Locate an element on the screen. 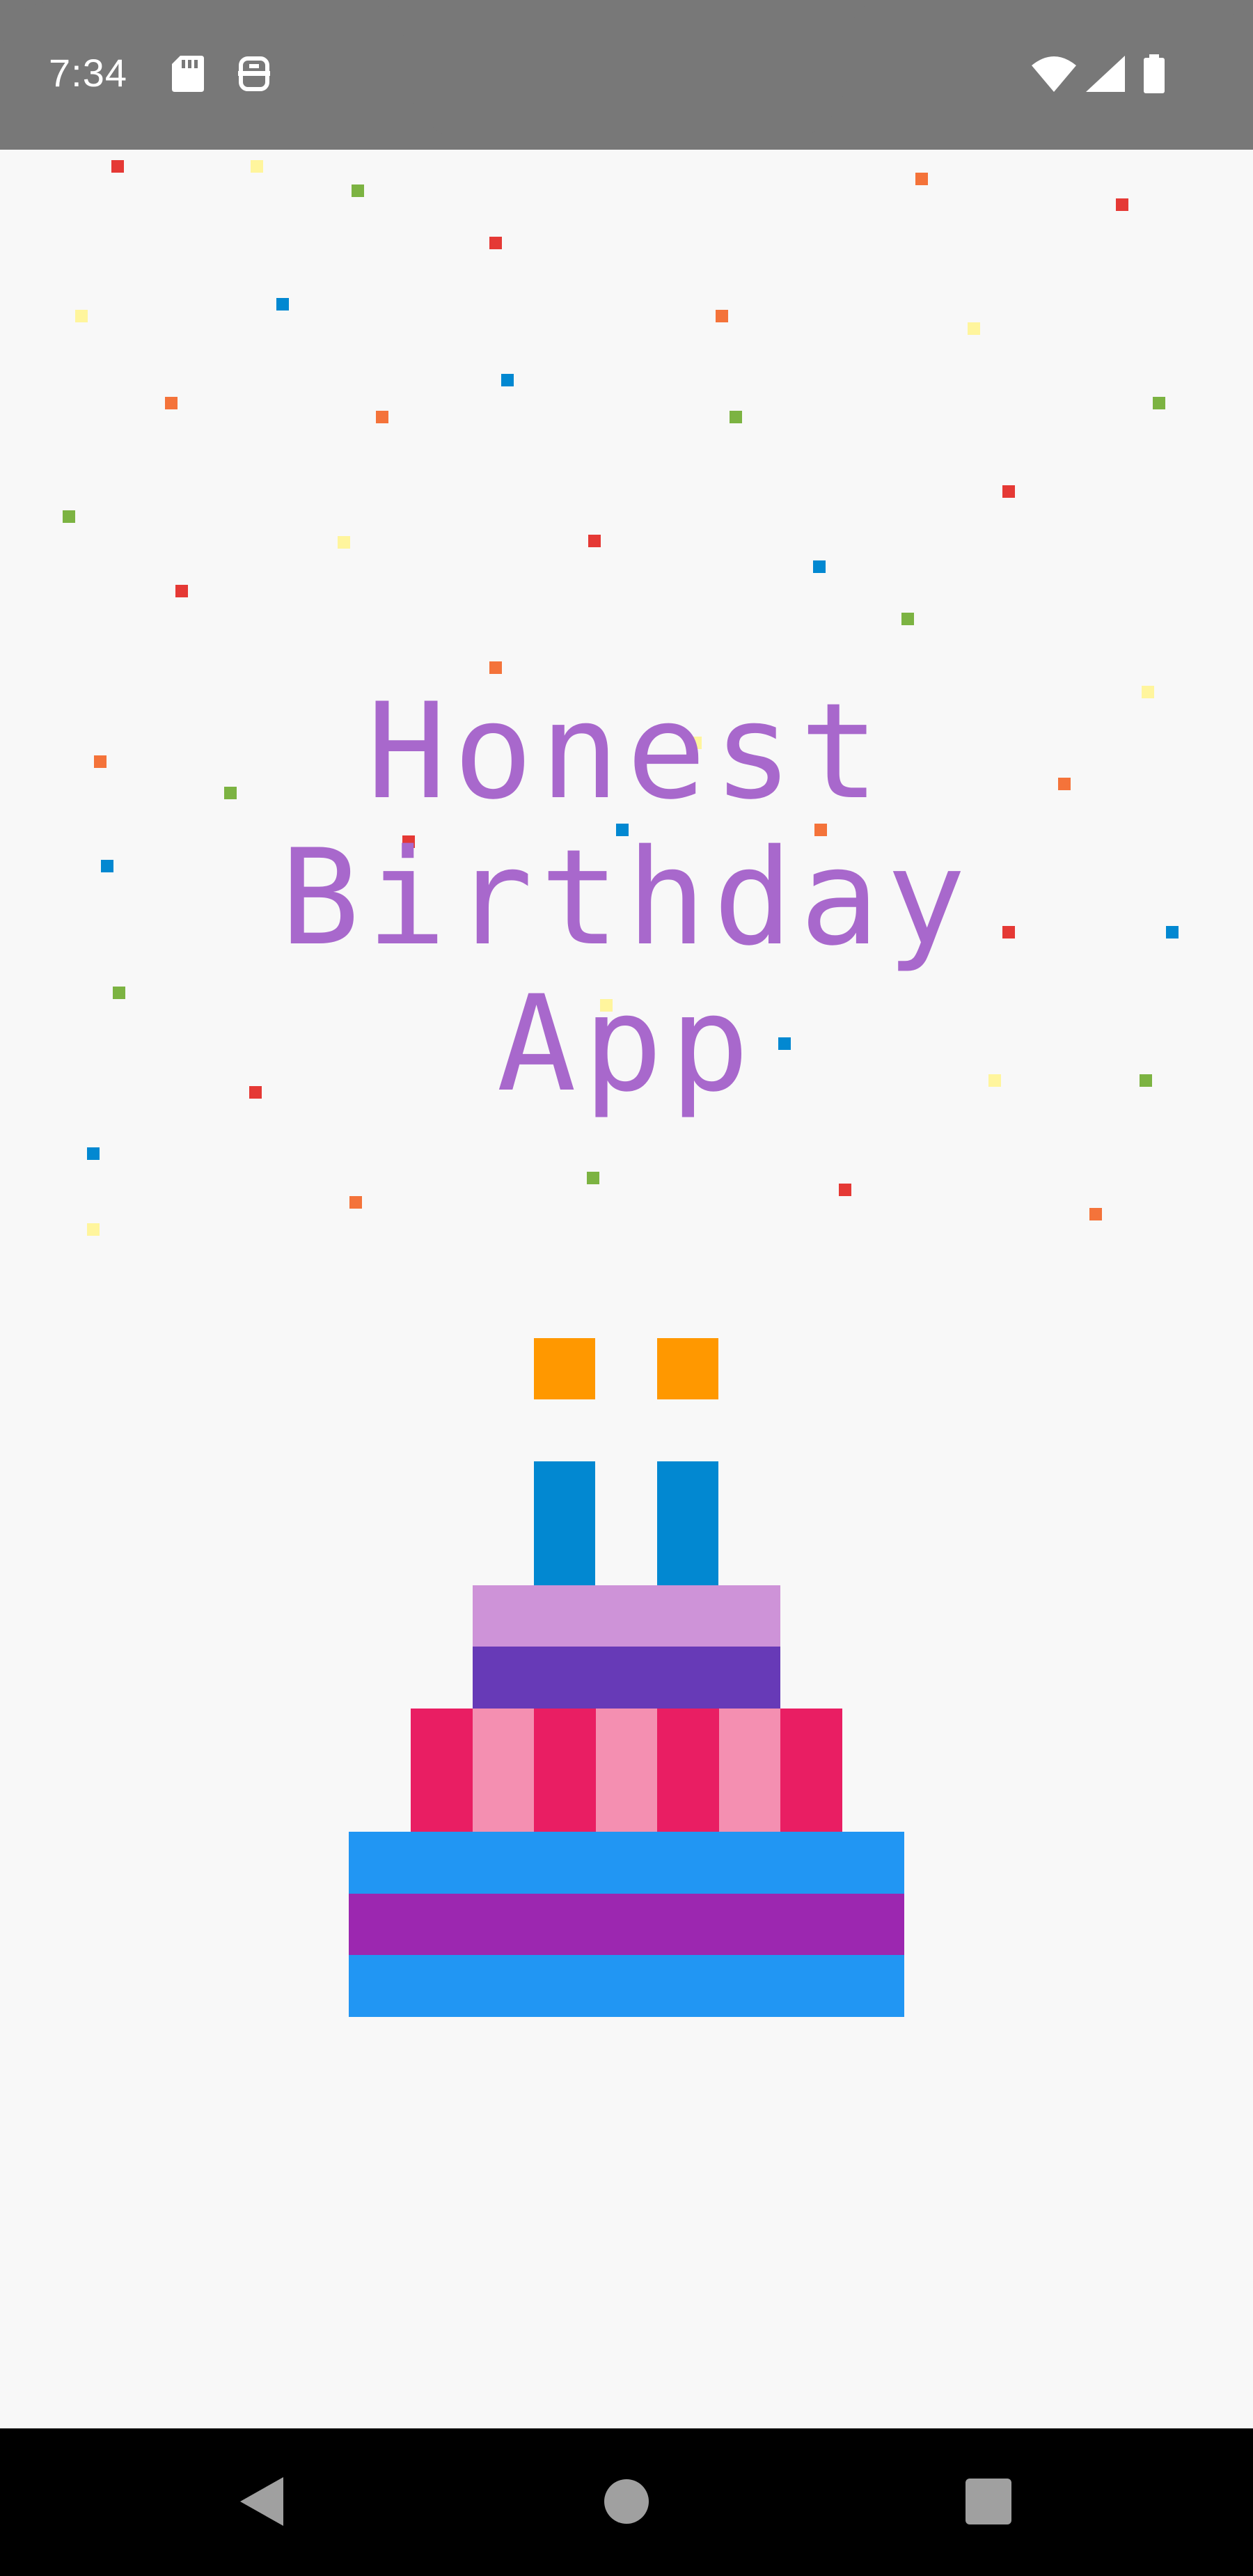 The width and height of the screenshot is (1253, 2576). wifi-icon is located at coordinates (1054, 74).